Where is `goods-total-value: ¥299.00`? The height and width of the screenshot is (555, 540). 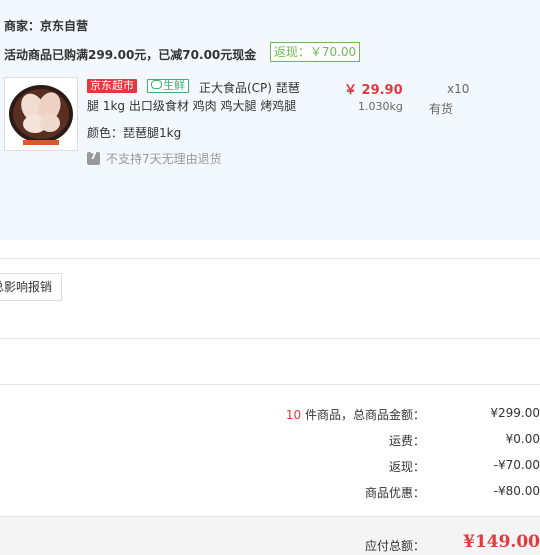 goods-total-value: ¥299.00 is located at coordinates (515, 413).